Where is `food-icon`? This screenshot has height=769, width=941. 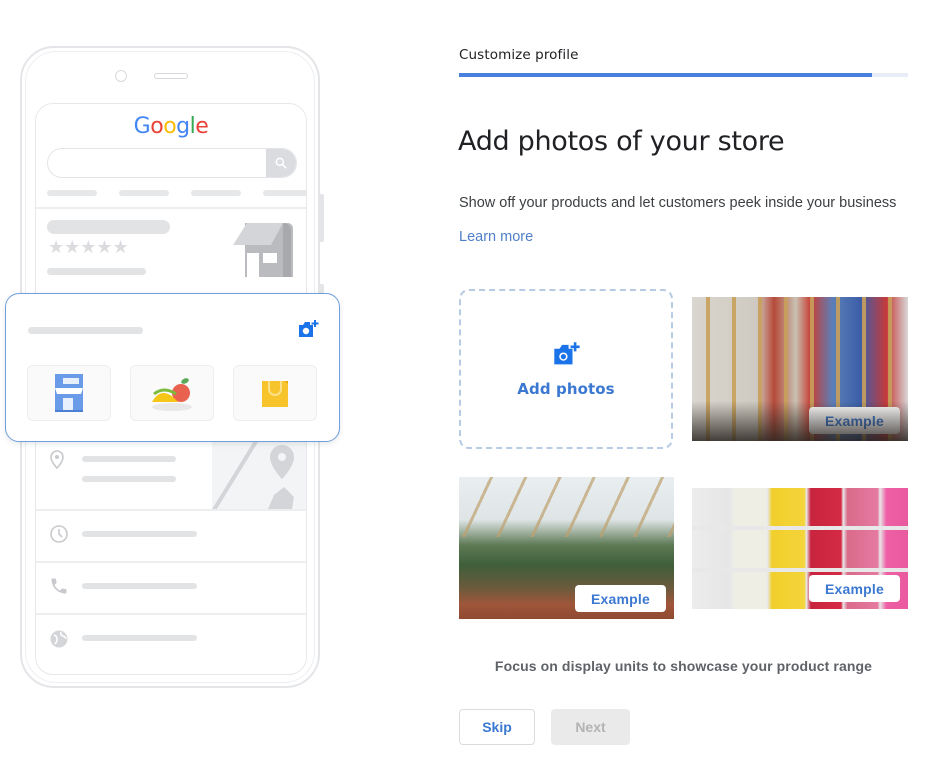 food-icon is located at coordinates (172, 393).